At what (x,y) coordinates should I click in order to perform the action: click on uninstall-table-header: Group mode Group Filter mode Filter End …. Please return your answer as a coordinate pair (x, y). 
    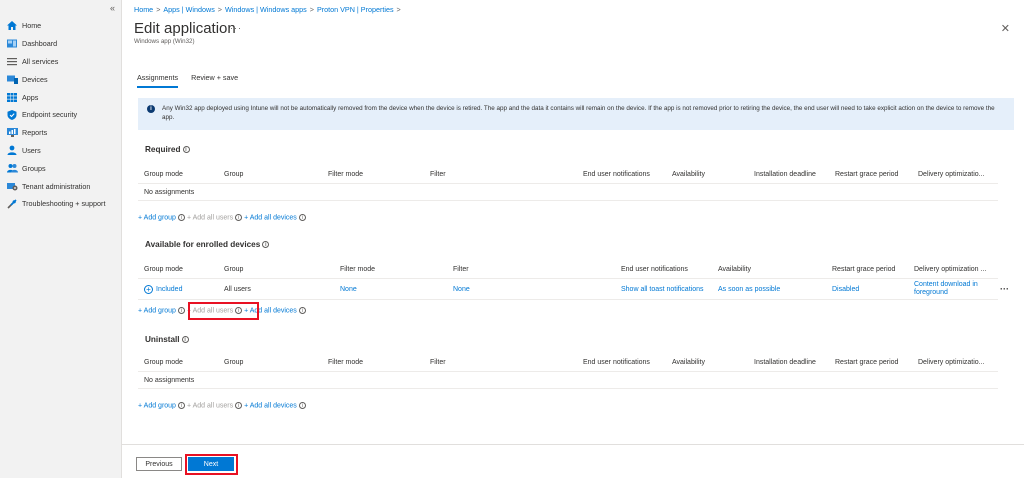
    Looking at the image, I should click on (568, 363).